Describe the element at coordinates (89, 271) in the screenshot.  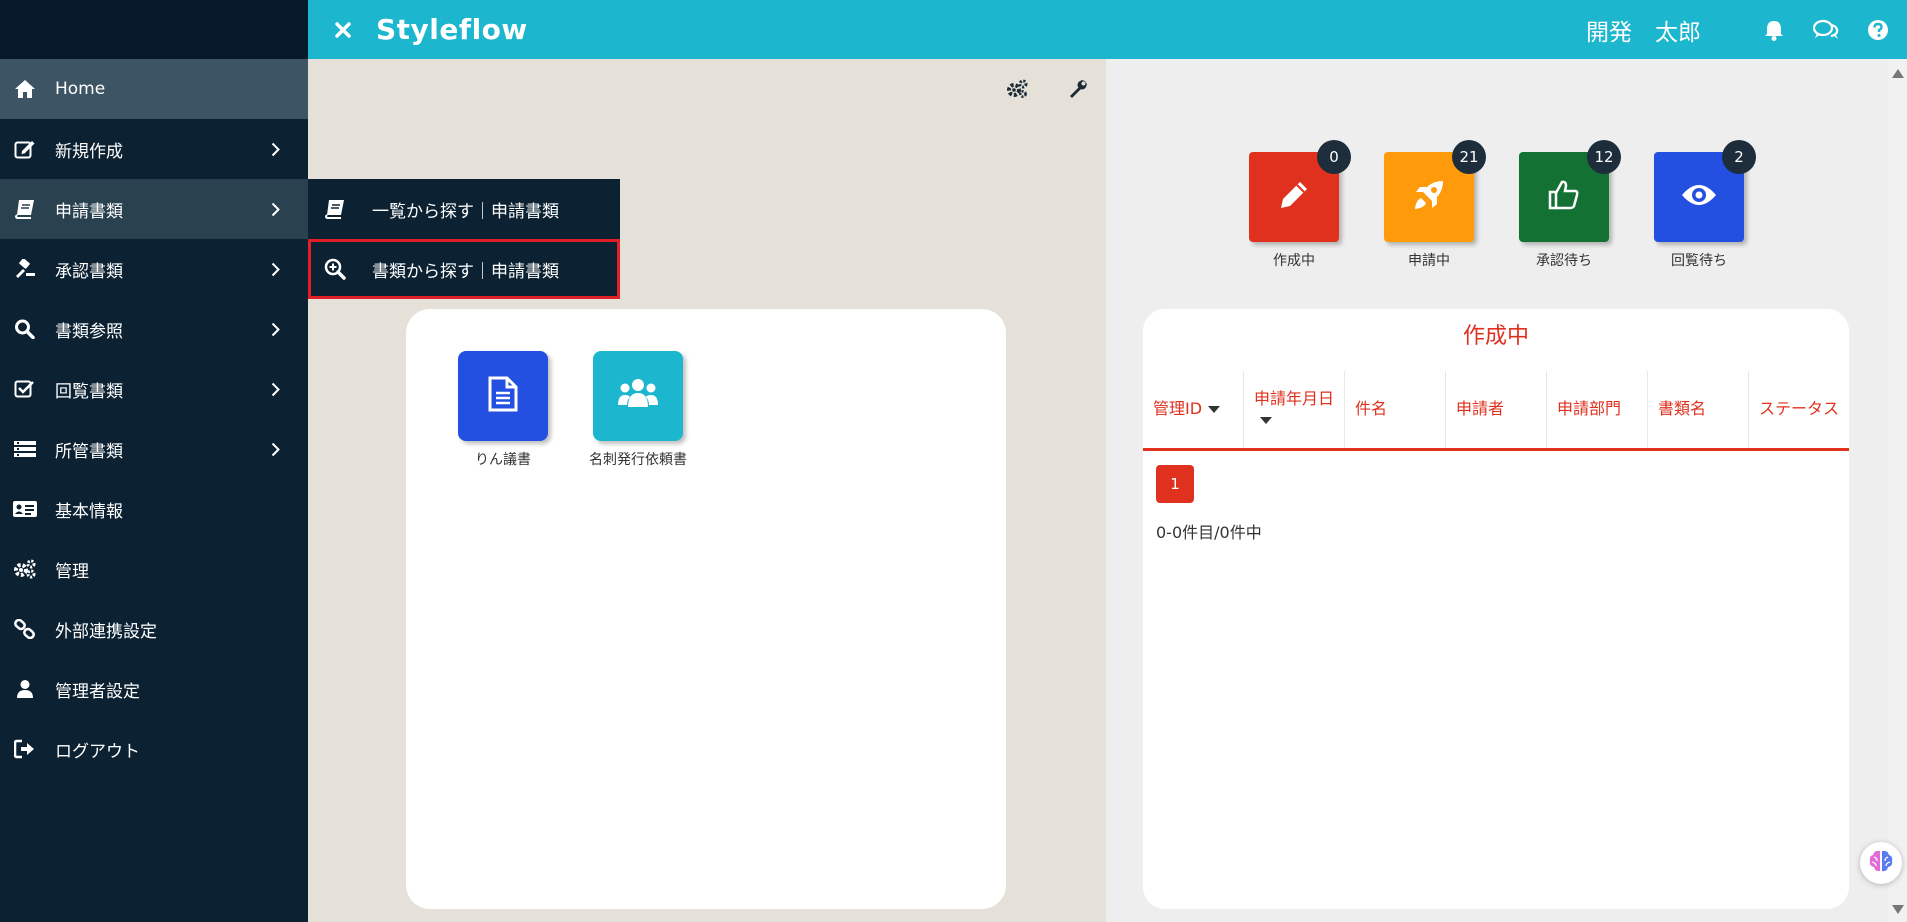
I see `sidebar-item-label: 承認書類` at that location.